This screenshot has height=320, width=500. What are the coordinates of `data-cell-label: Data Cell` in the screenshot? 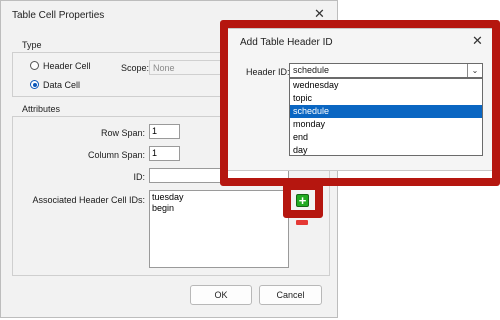 It's located at (62, 85).